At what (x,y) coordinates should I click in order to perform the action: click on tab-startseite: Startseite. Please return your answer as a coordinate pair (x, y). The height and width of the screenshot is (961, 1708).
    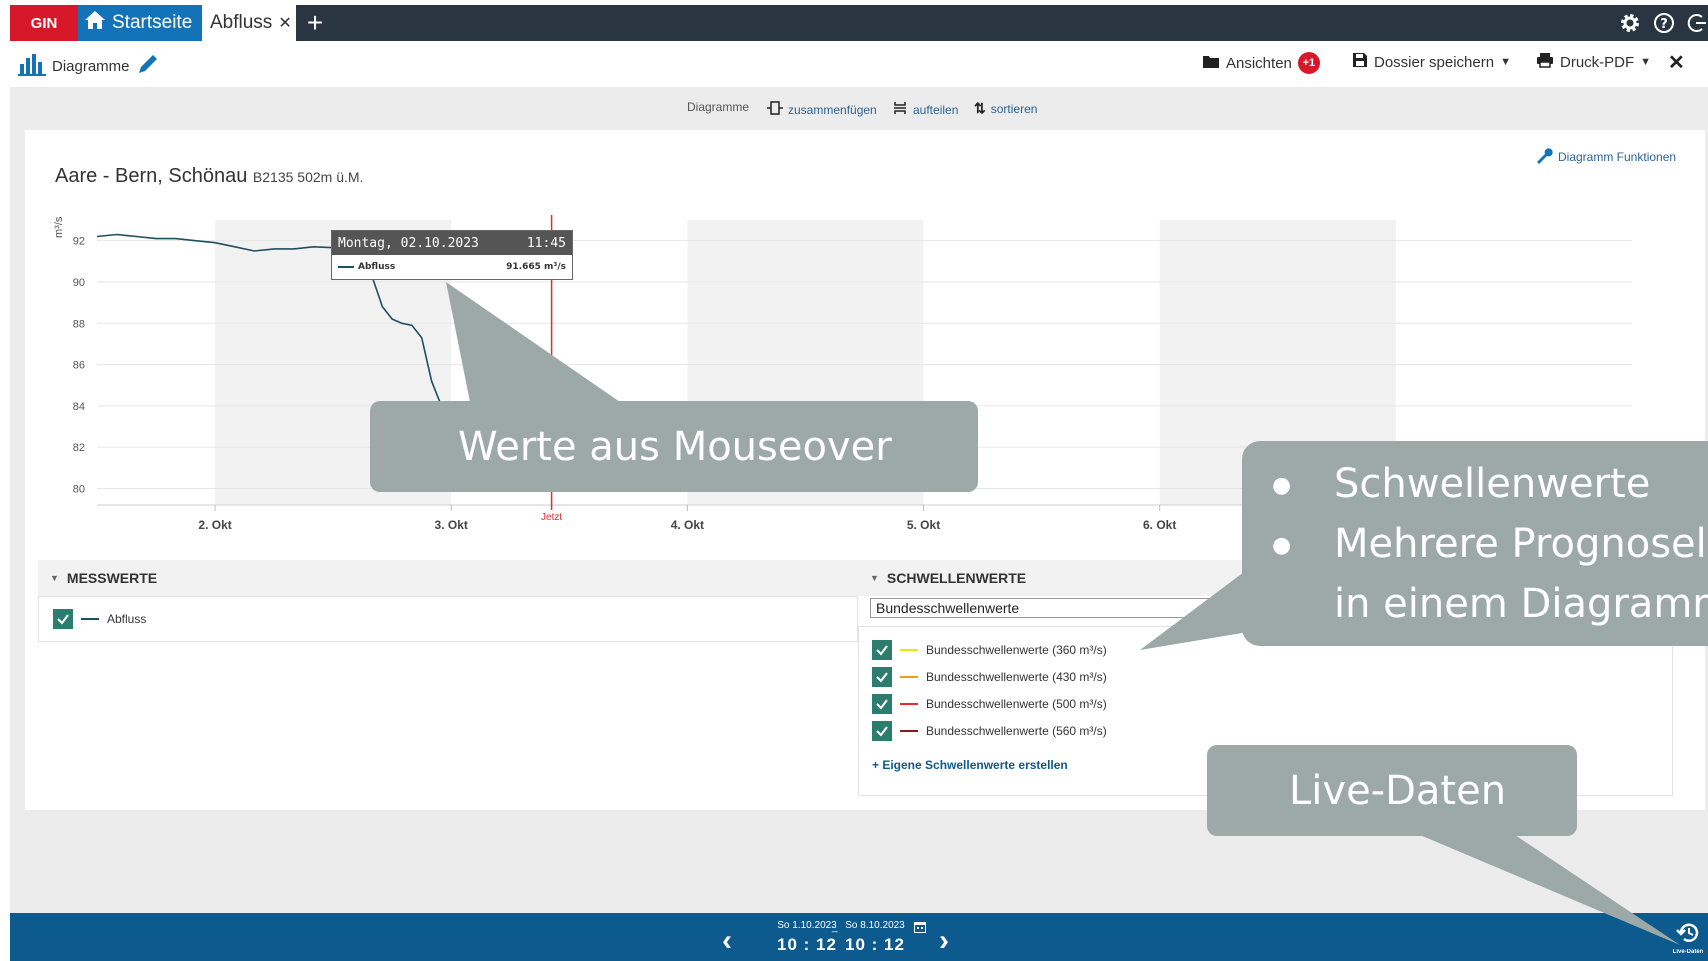
    Looking at the image, I should click on (140, 23).